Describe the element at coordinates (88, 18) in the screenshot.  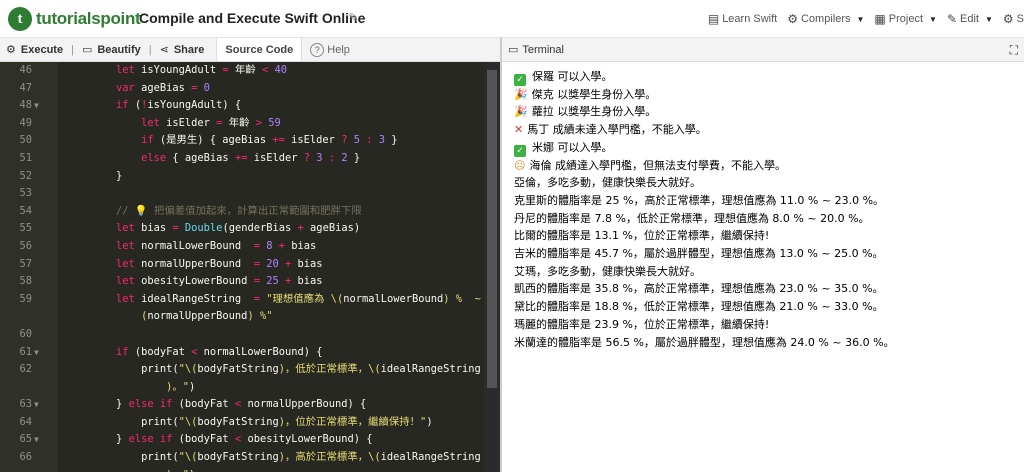
I see `logo-text: tutorialspoint` at that location.